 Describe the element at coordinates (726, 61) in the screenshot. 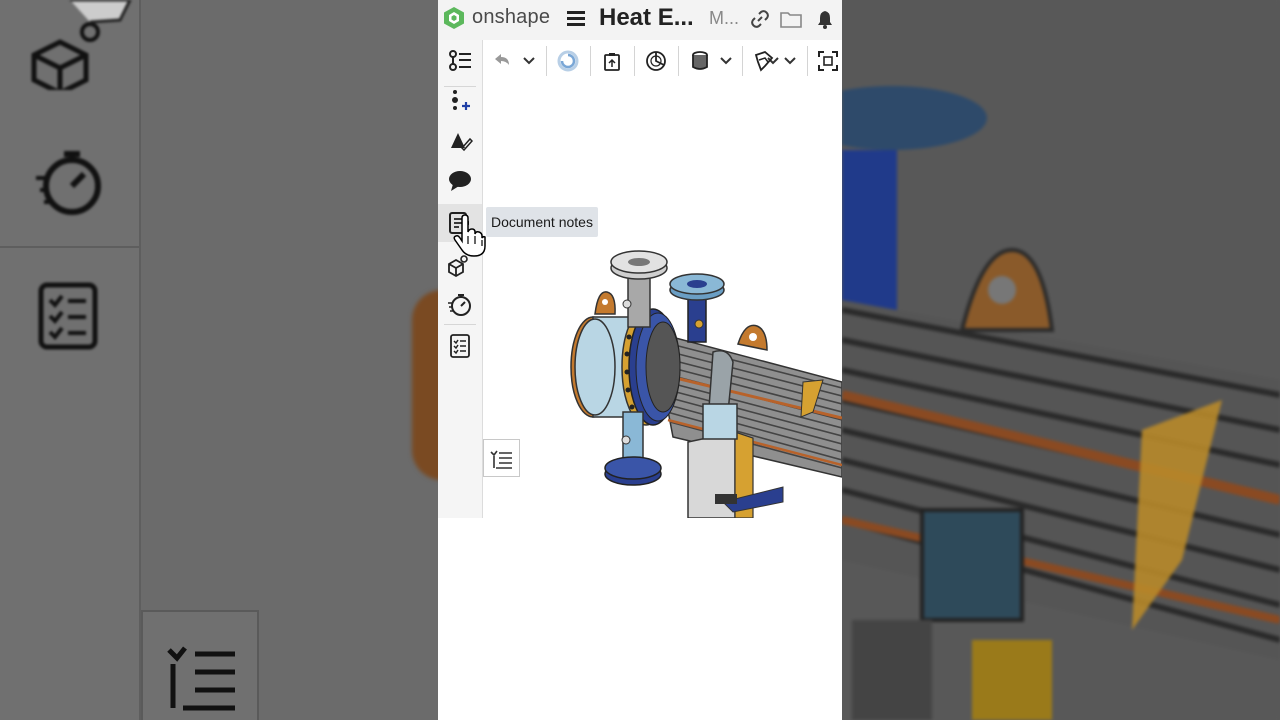

I see `render-dropdown-chevron-down-icon` at that location.